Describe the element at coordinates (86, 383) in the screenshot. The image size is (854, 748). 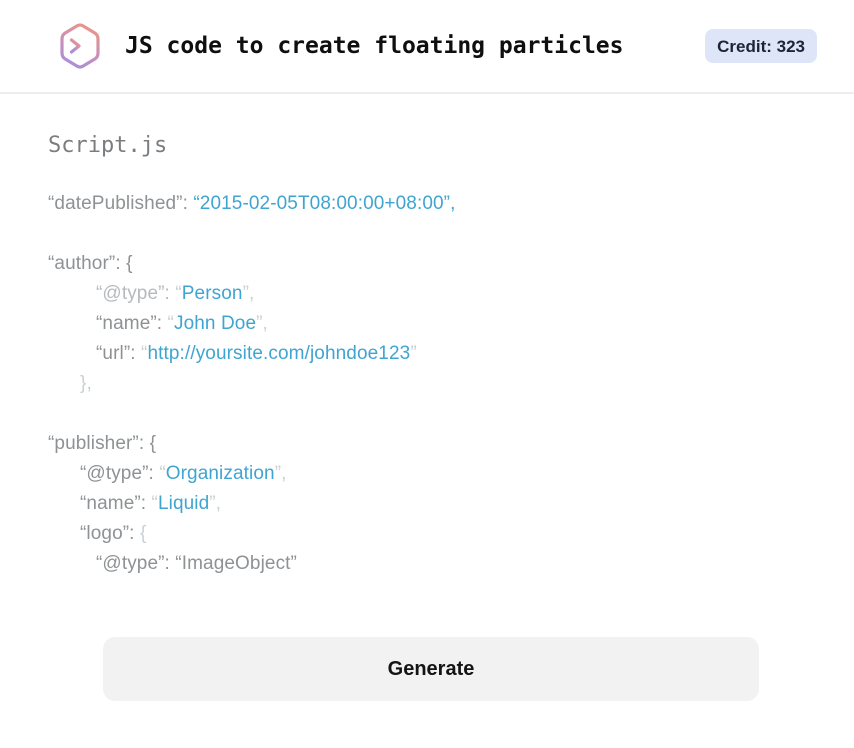
I see `code-line: },` at that location.